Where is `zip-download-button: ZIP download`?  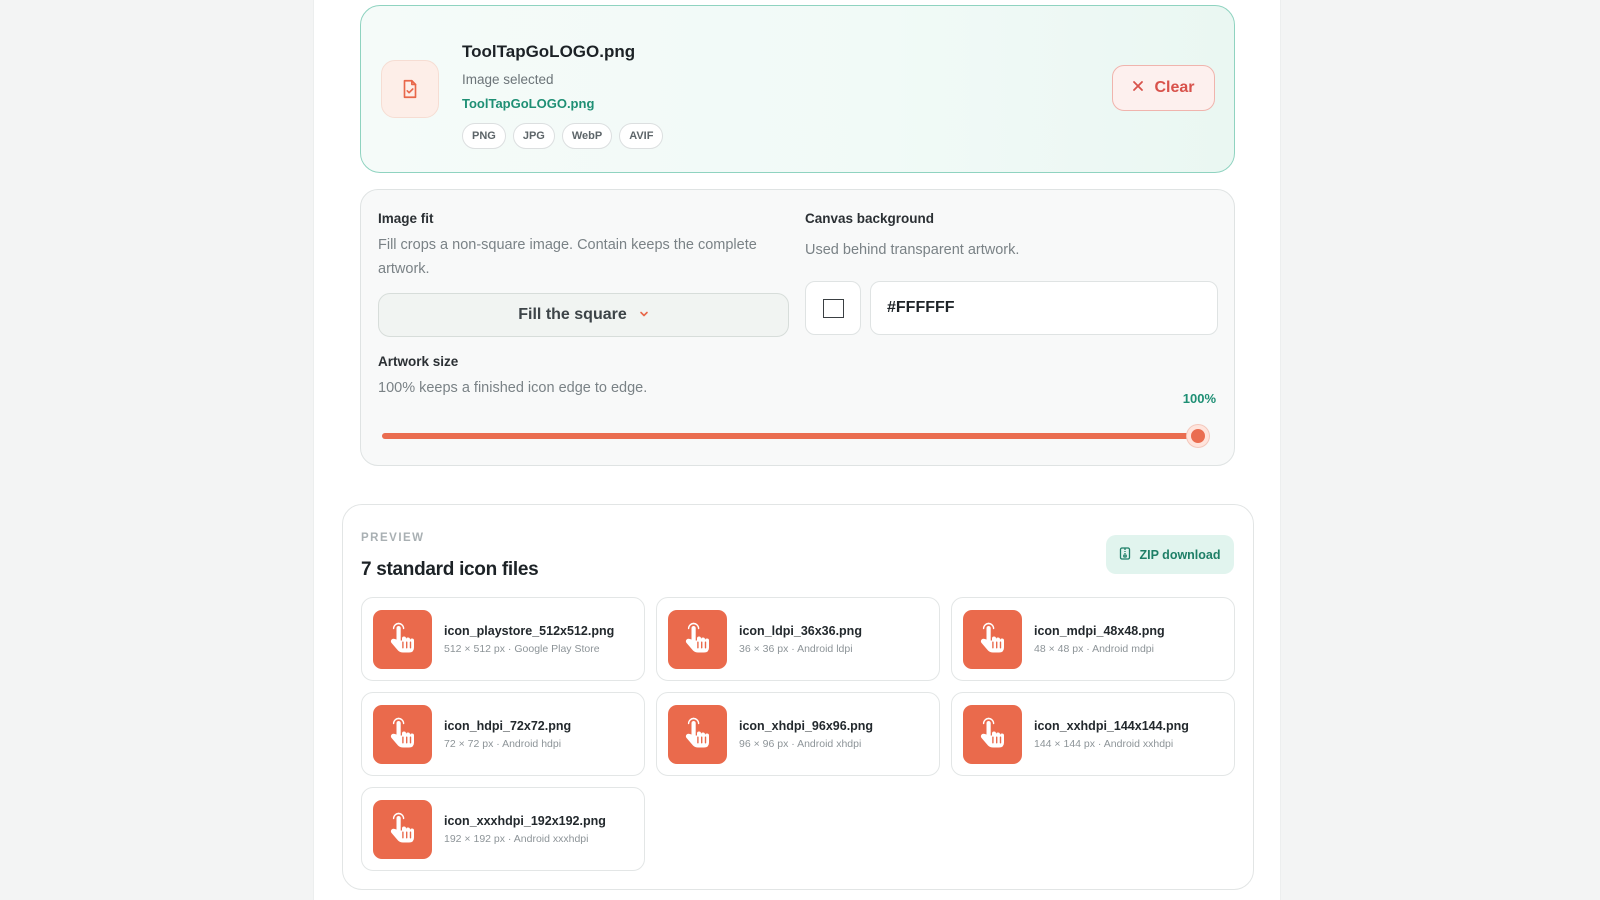
zip-download-button: ZIP download is located at coordinates (1170, 554).